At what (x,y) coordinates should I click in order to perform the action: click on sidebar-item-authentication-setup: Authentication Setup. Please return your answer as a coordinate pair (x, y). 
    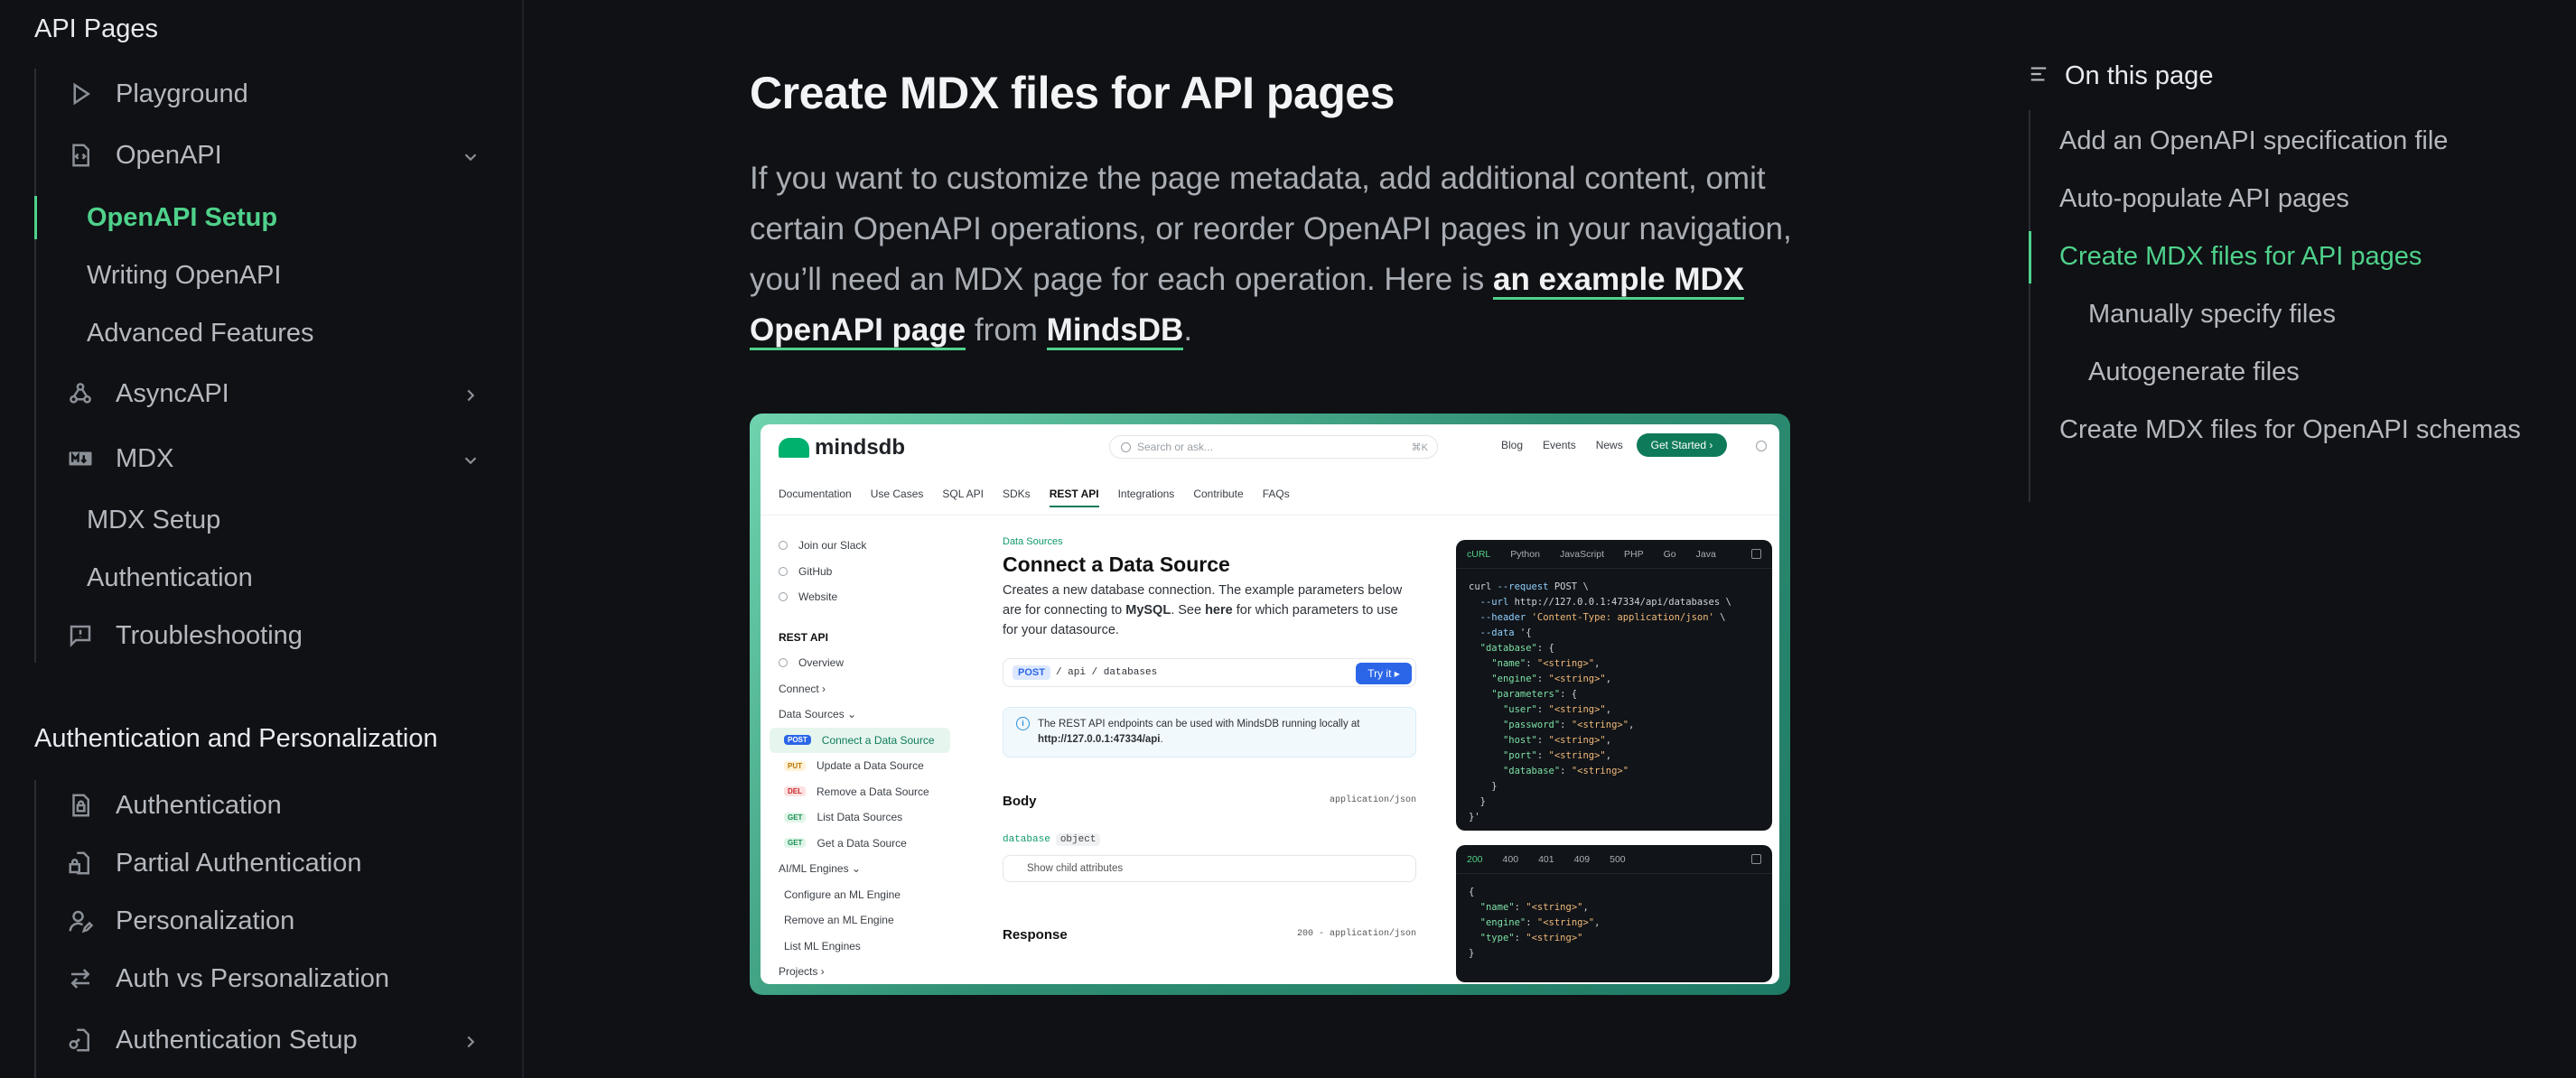
    Looking at the image, I should click on (258, 1040).